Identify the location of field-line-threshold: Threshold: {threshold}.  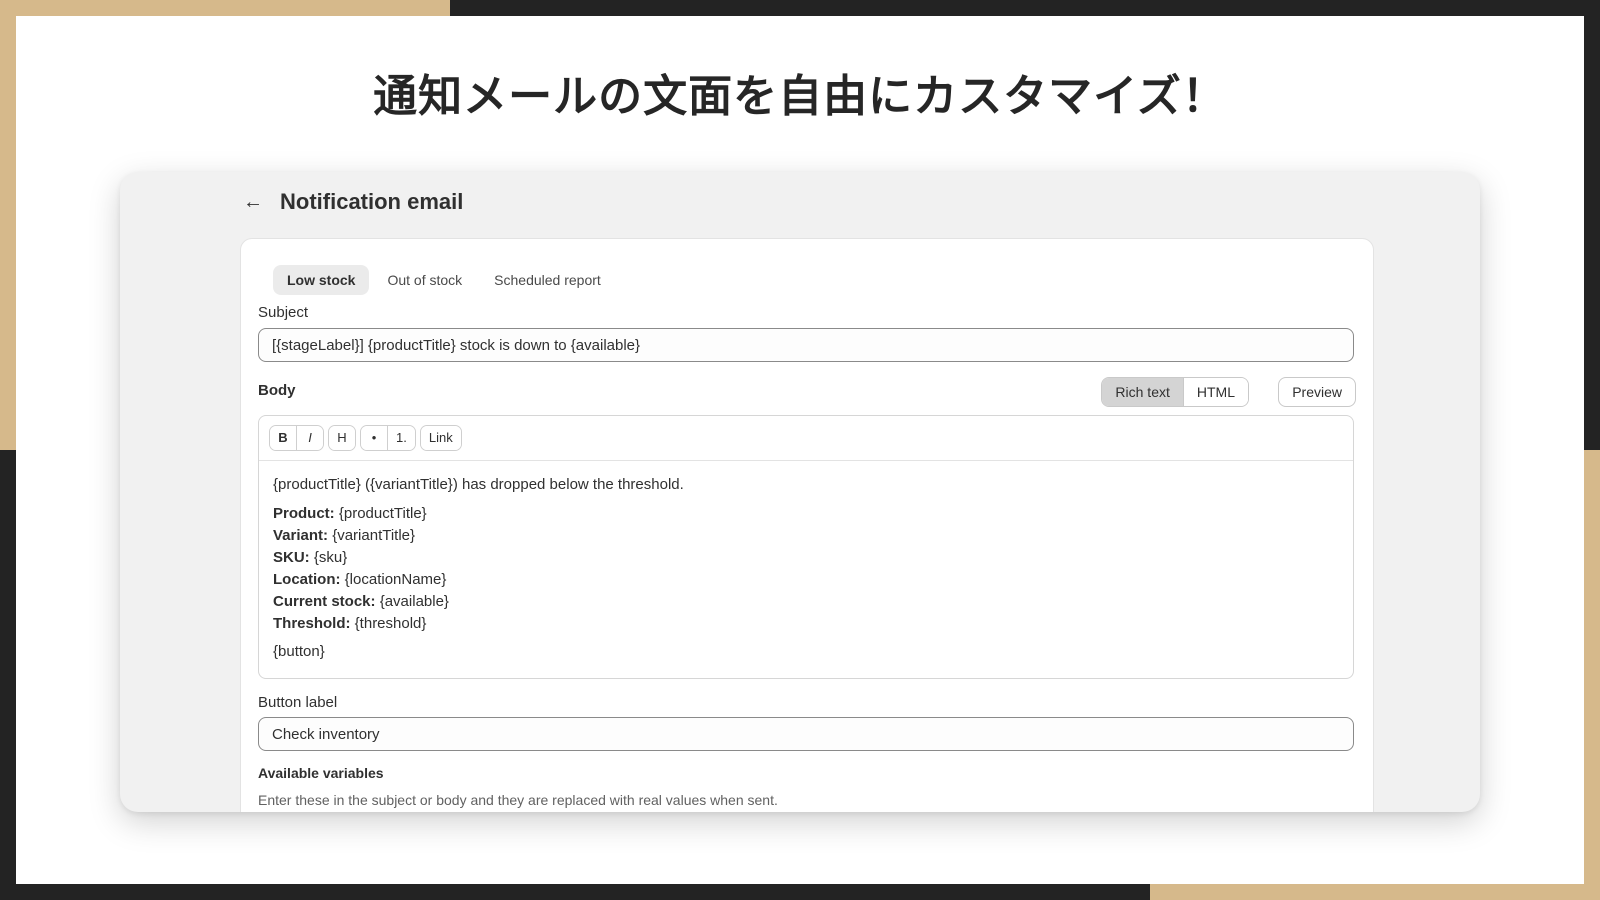
(806, 624).